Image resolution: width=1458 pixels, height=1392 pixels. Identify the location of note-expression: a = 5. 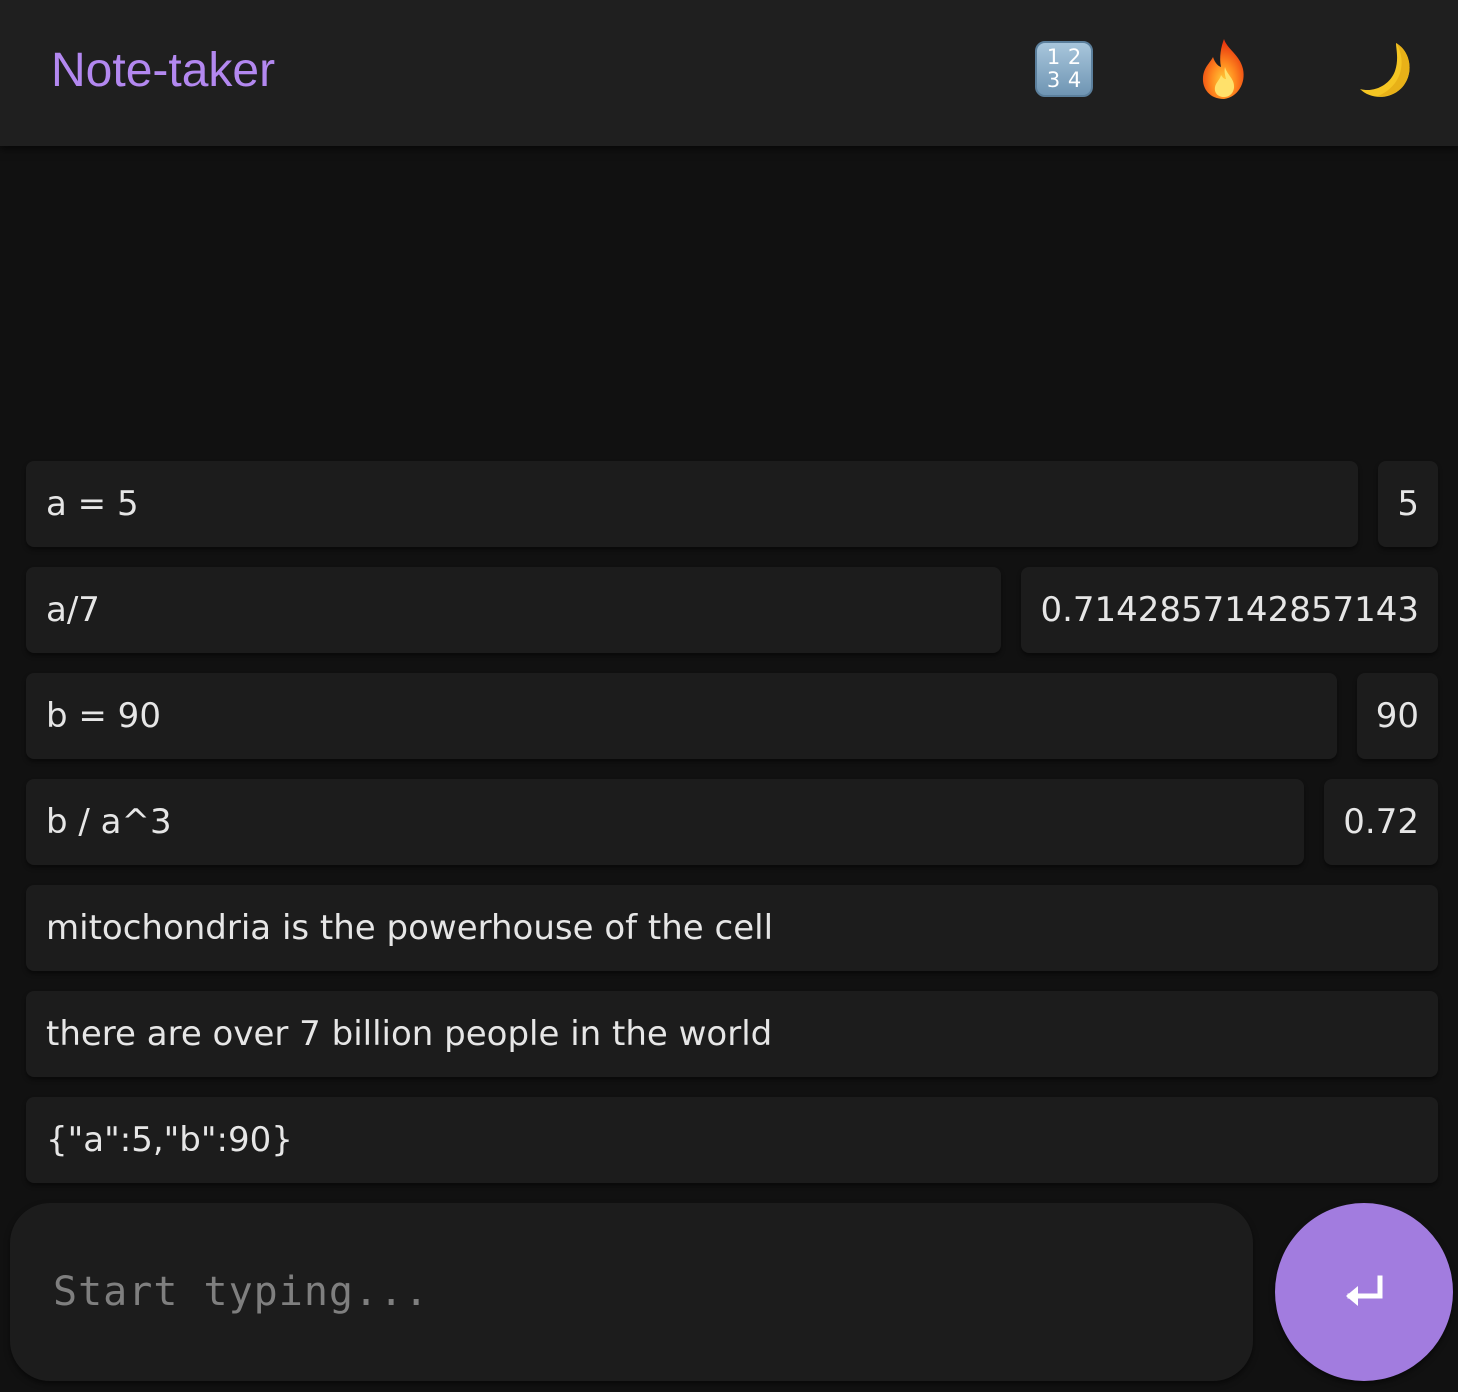
(692, 504).